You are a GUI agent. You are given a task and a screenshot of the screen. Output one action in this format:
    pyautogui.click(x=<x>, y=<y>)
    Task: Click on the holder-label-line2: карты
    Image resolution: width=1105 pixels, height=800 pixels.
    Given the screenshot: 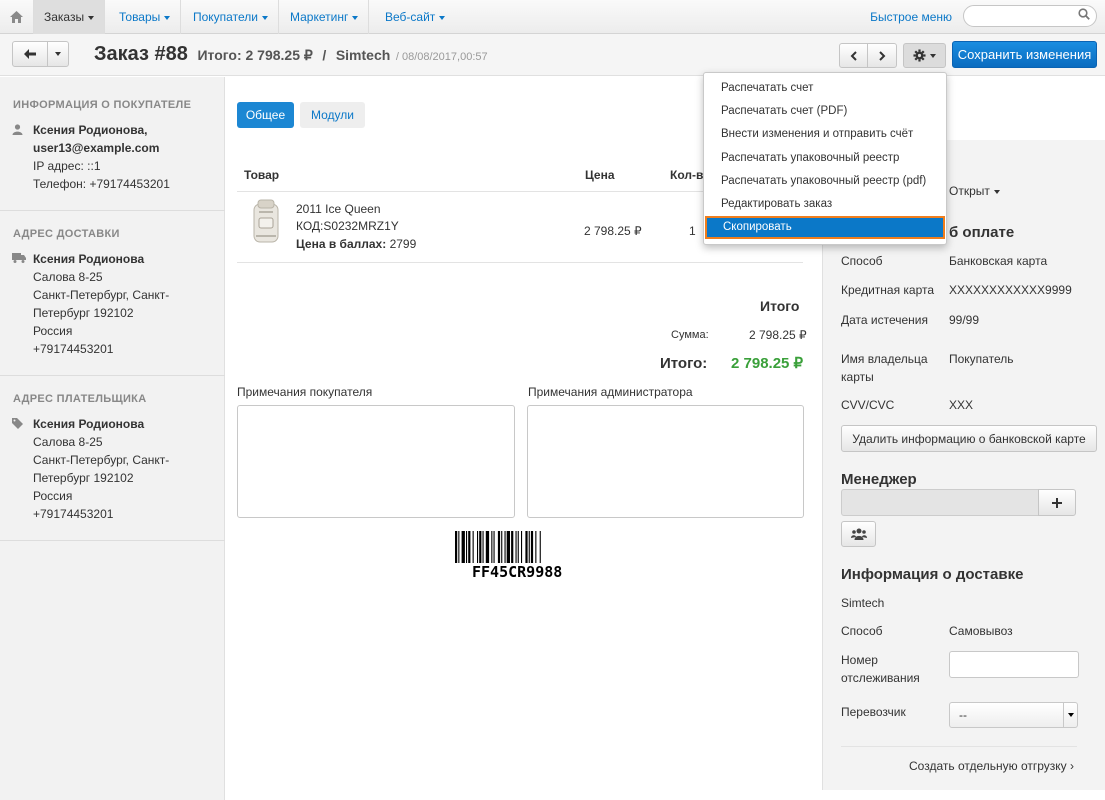 What is the action you would take?
    pyautogui.click(x=857, y=377)
    